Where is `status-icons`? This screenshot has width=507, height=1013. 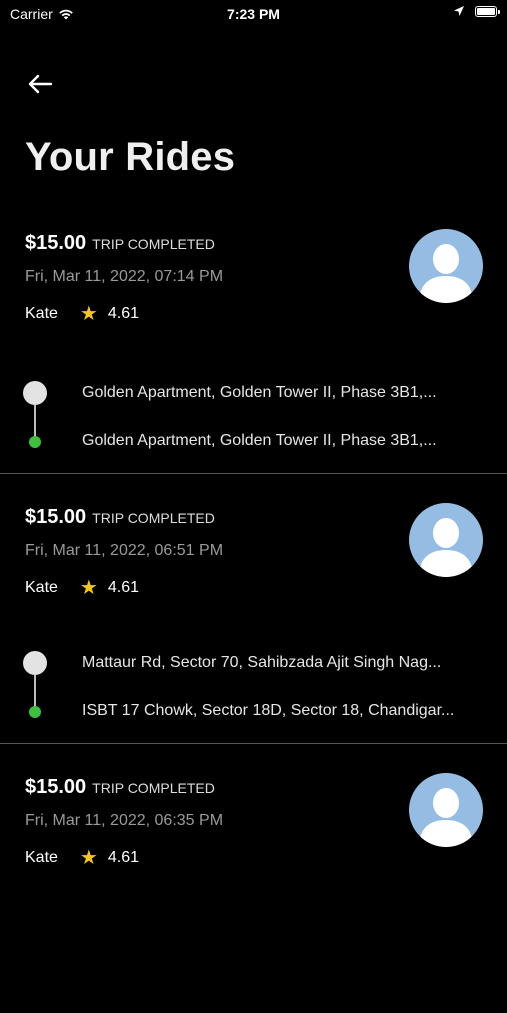 status-icons is located at coordinates (476, 11).